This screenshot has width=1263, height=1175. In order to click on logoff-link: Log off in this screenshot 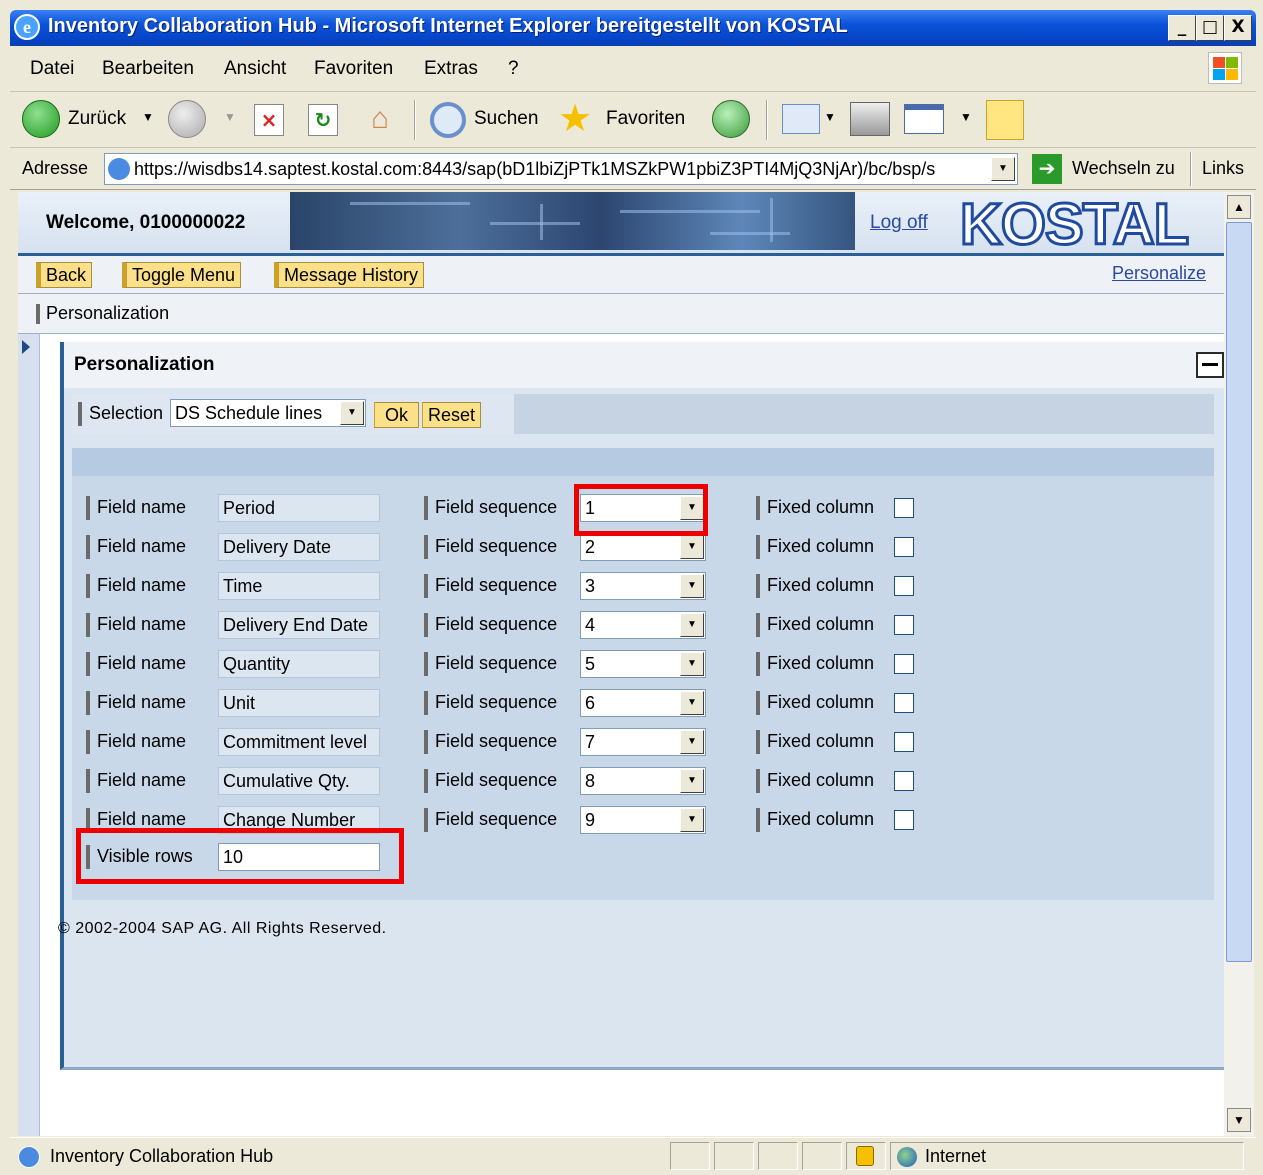, I will do `click(899, 223)`.